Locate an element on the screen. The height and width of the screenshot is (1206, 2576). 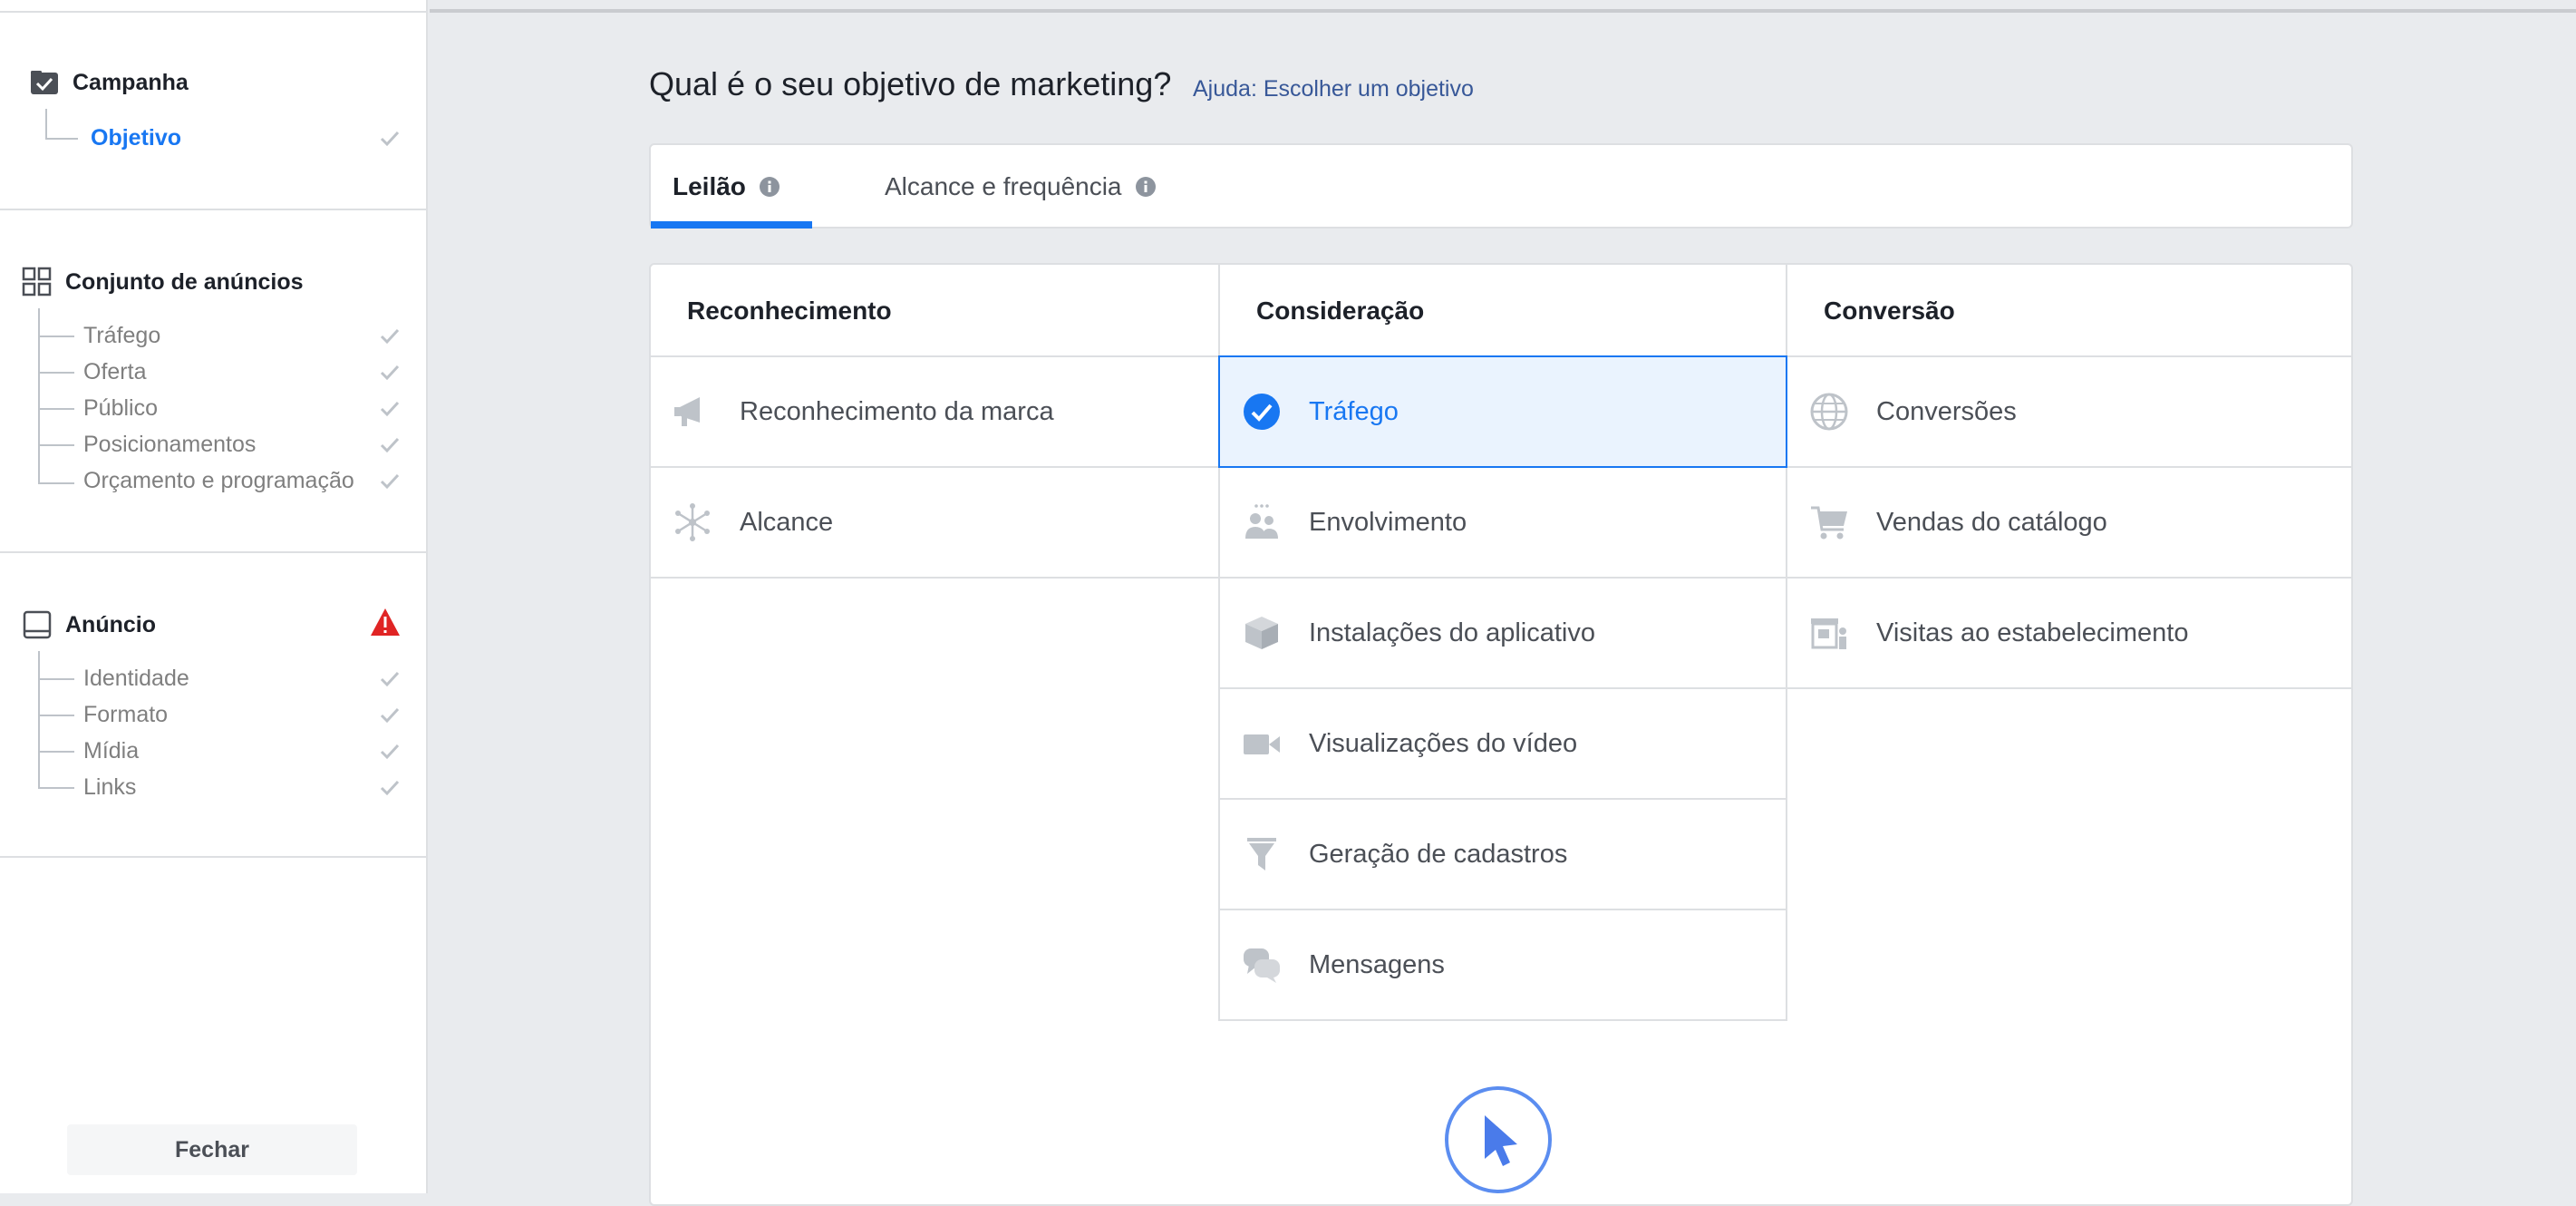
box-icon is located at coordinates (1261, 633).